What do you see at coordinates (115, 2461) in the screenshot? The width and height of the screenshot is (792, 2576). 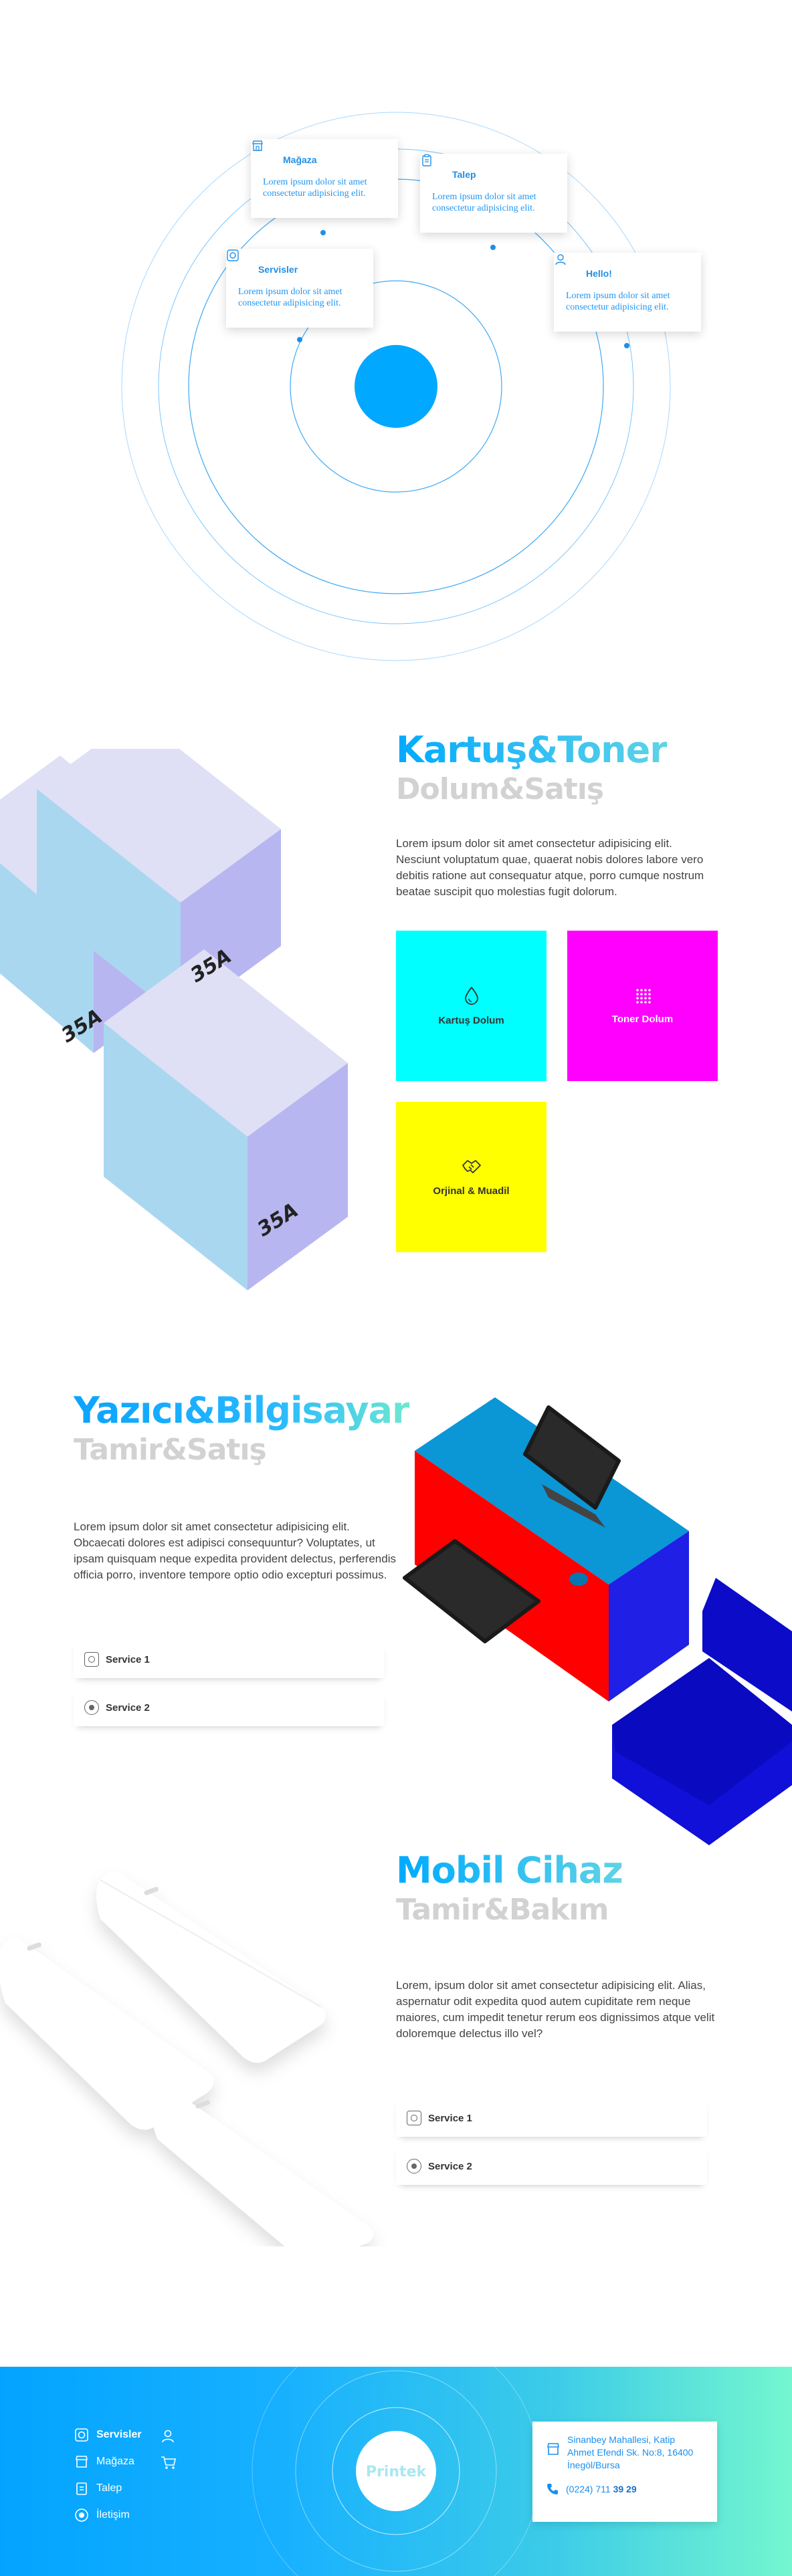 I see `footer-nav-label: Mağaza` at bounding box center [115, 2461].